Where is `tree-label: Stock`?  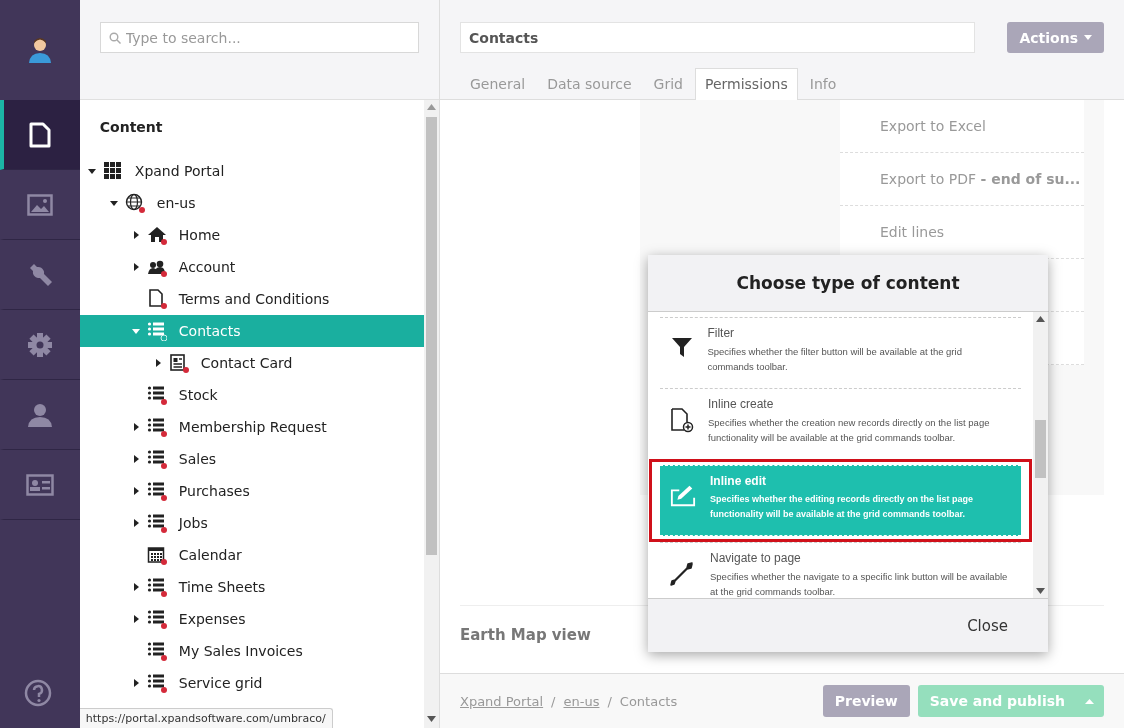 tree-label: Stock is located at coordinates (198, 395).